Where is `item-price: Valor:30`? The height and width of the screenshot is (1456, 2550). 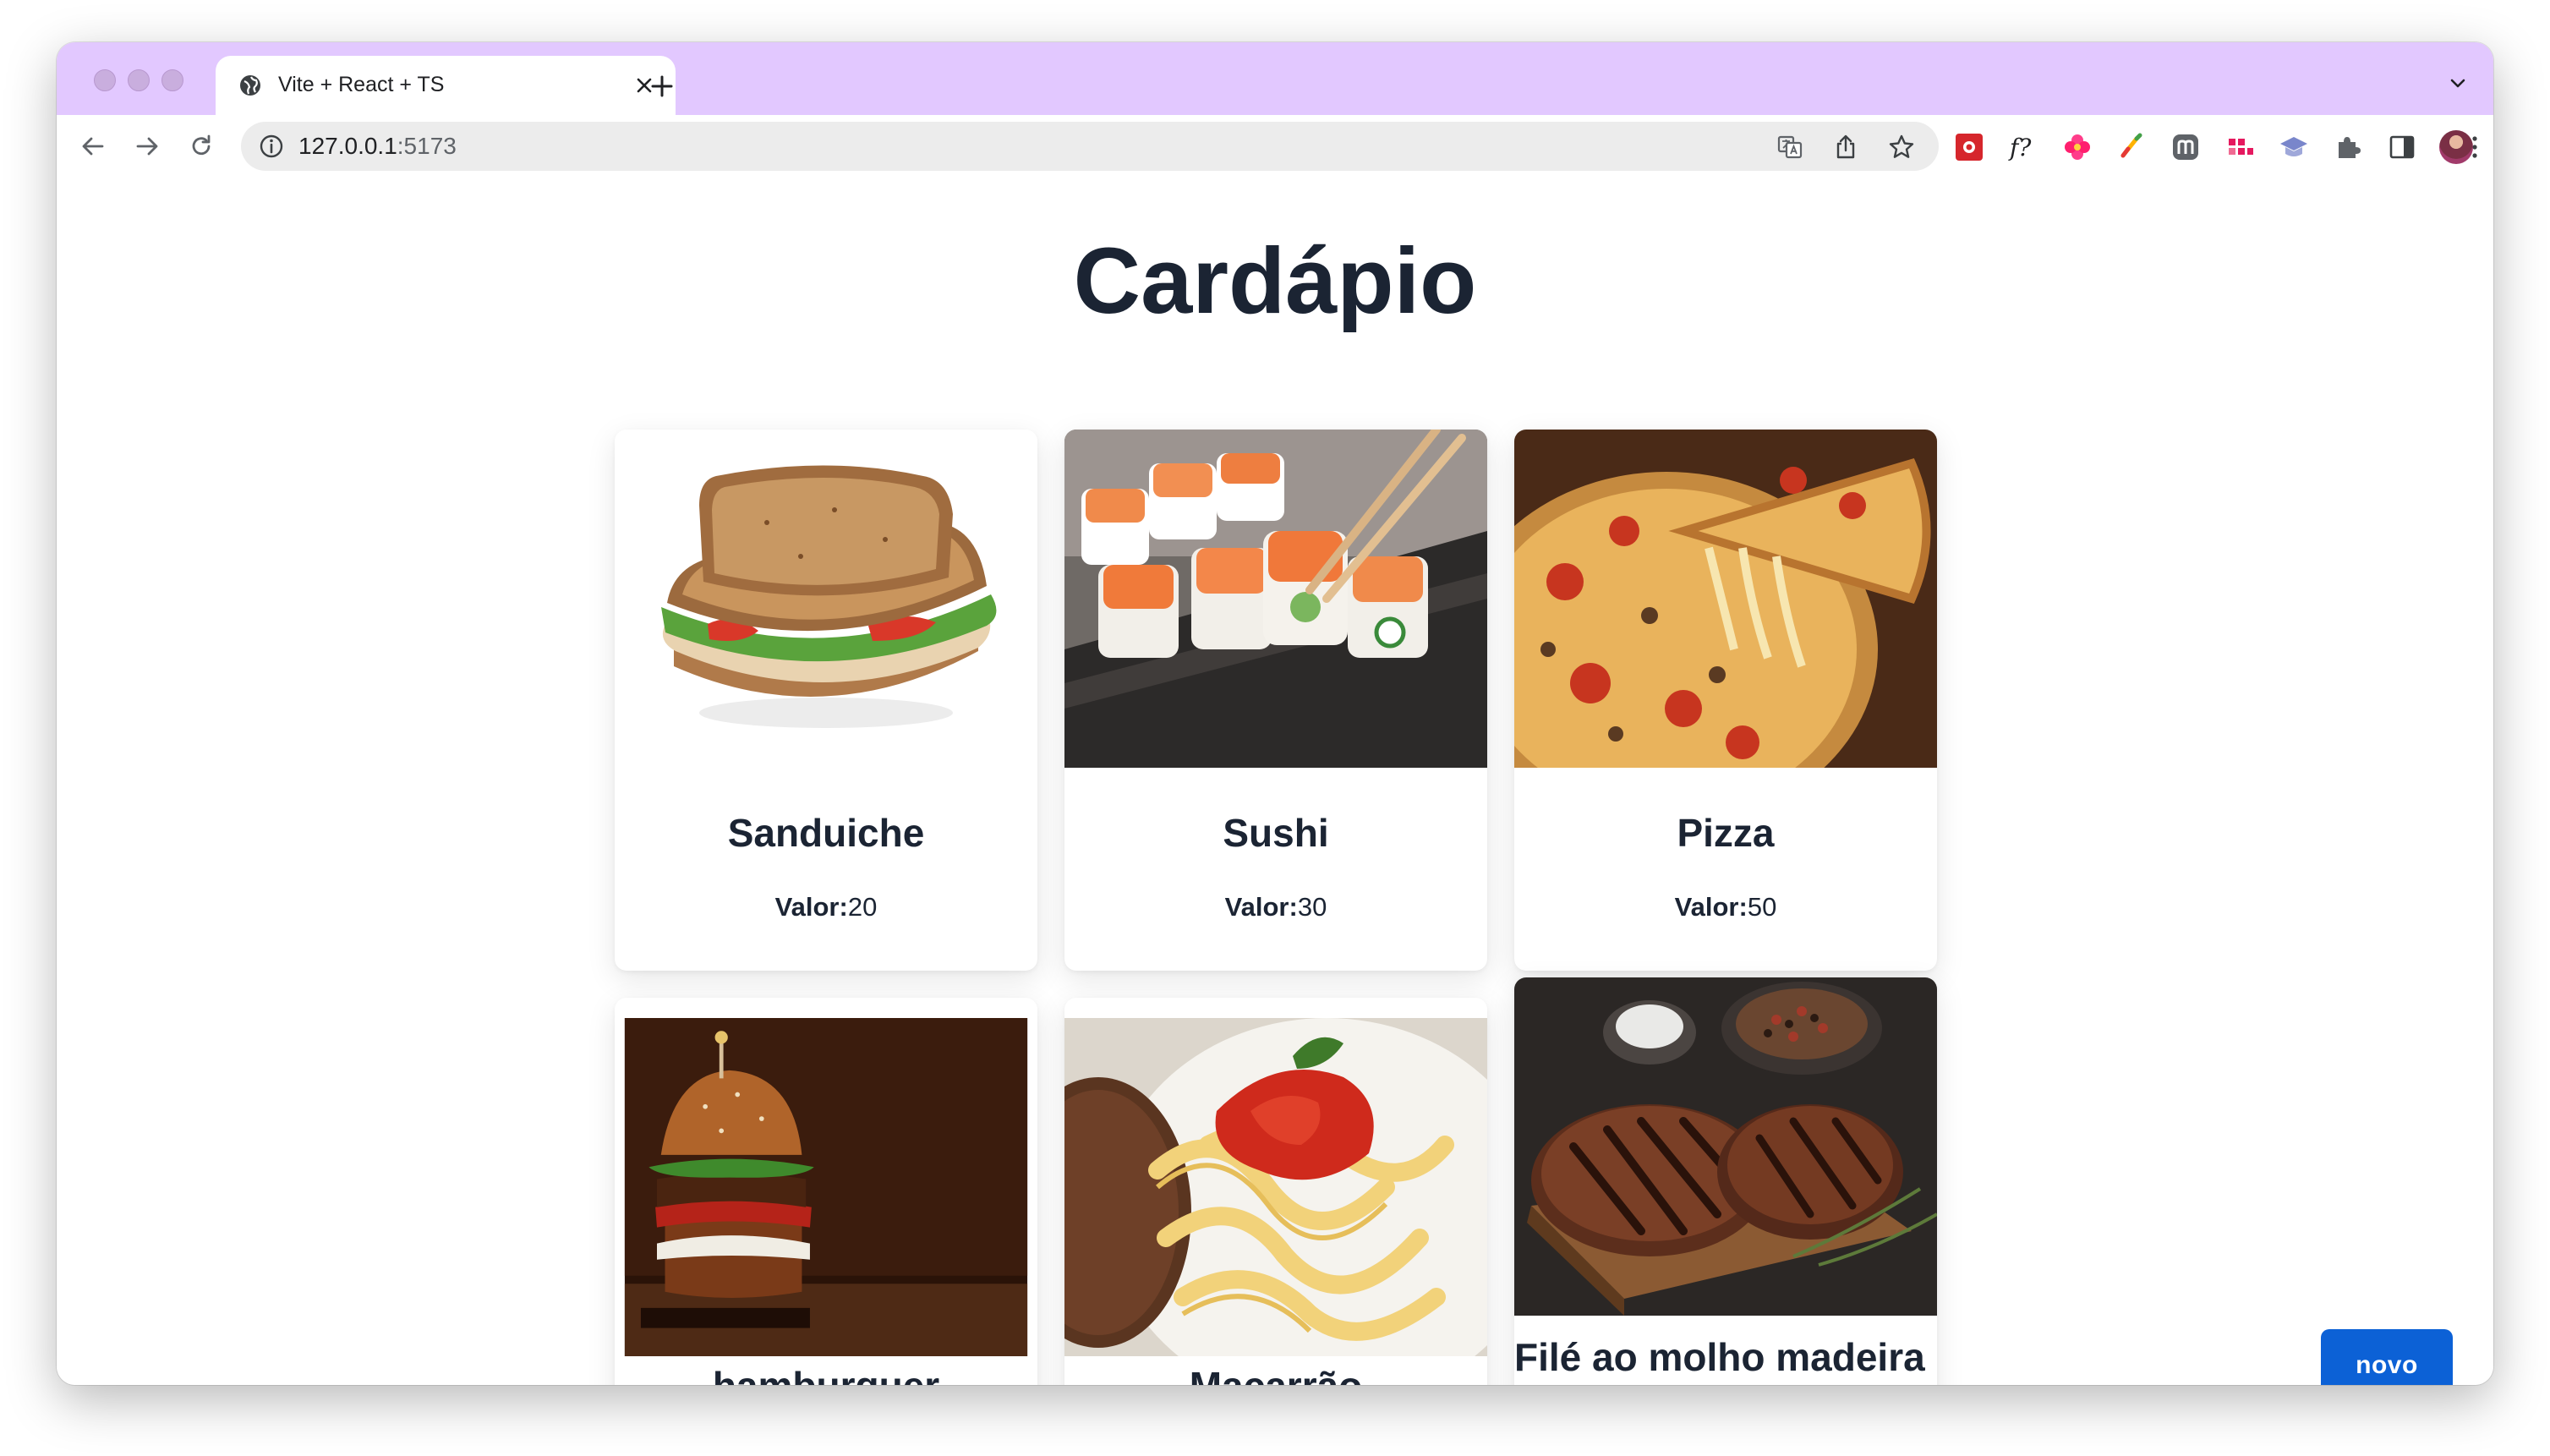 item-price: Valor:30 is located at coordinates (1275, 907).